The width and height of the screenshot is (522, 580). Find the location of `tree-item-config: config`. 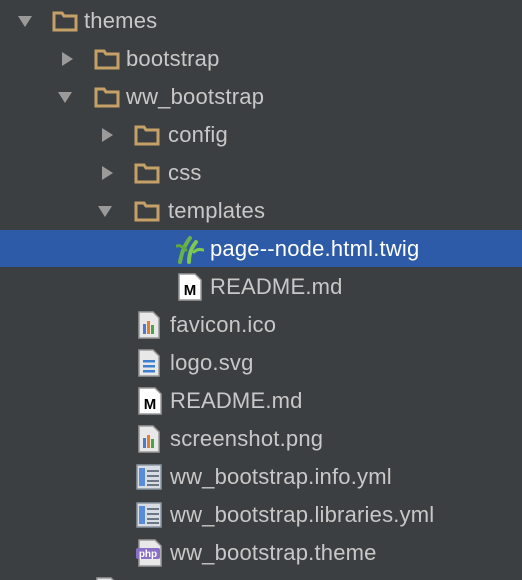

tree-item-config: config is located at coordinates (261, 135).